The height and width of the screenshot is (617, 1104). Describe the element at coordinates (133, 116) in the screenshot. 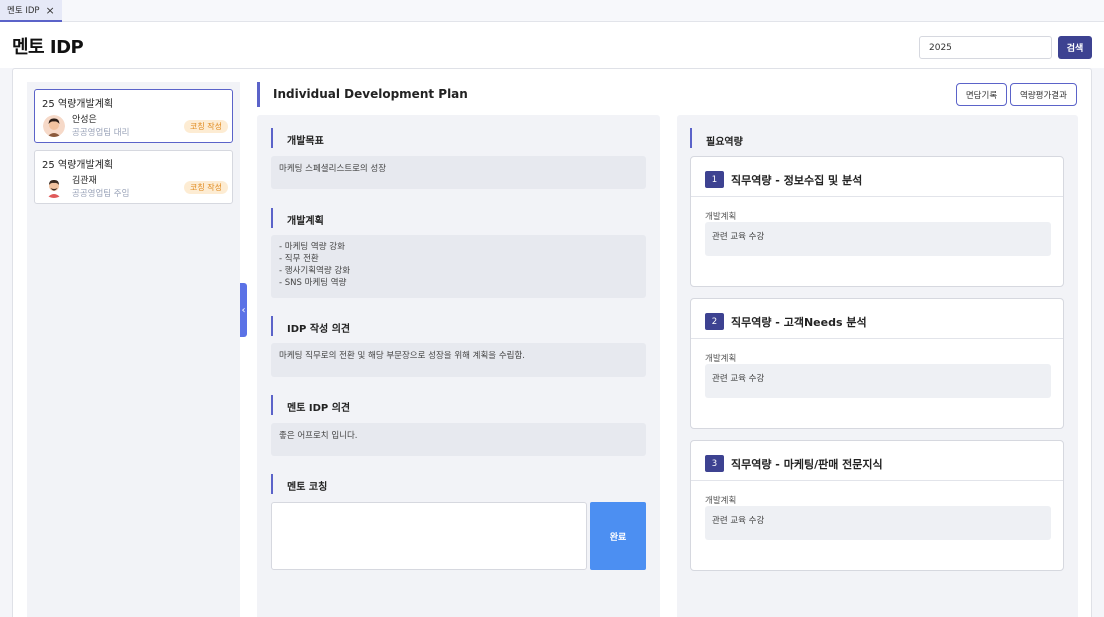

I see `list-item: 25 역량개발계획 안성은 공공영업팀 대리 코칭 작성` at that location.